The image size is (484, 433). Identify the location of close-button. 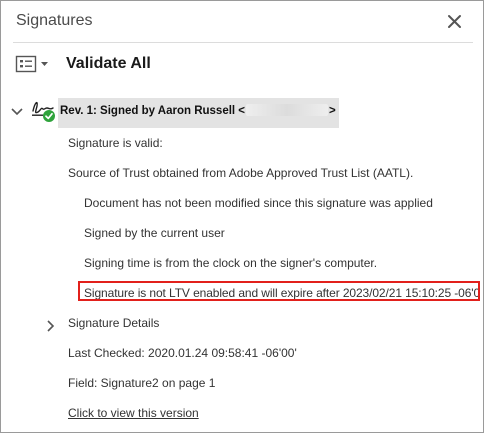
(455, 22).